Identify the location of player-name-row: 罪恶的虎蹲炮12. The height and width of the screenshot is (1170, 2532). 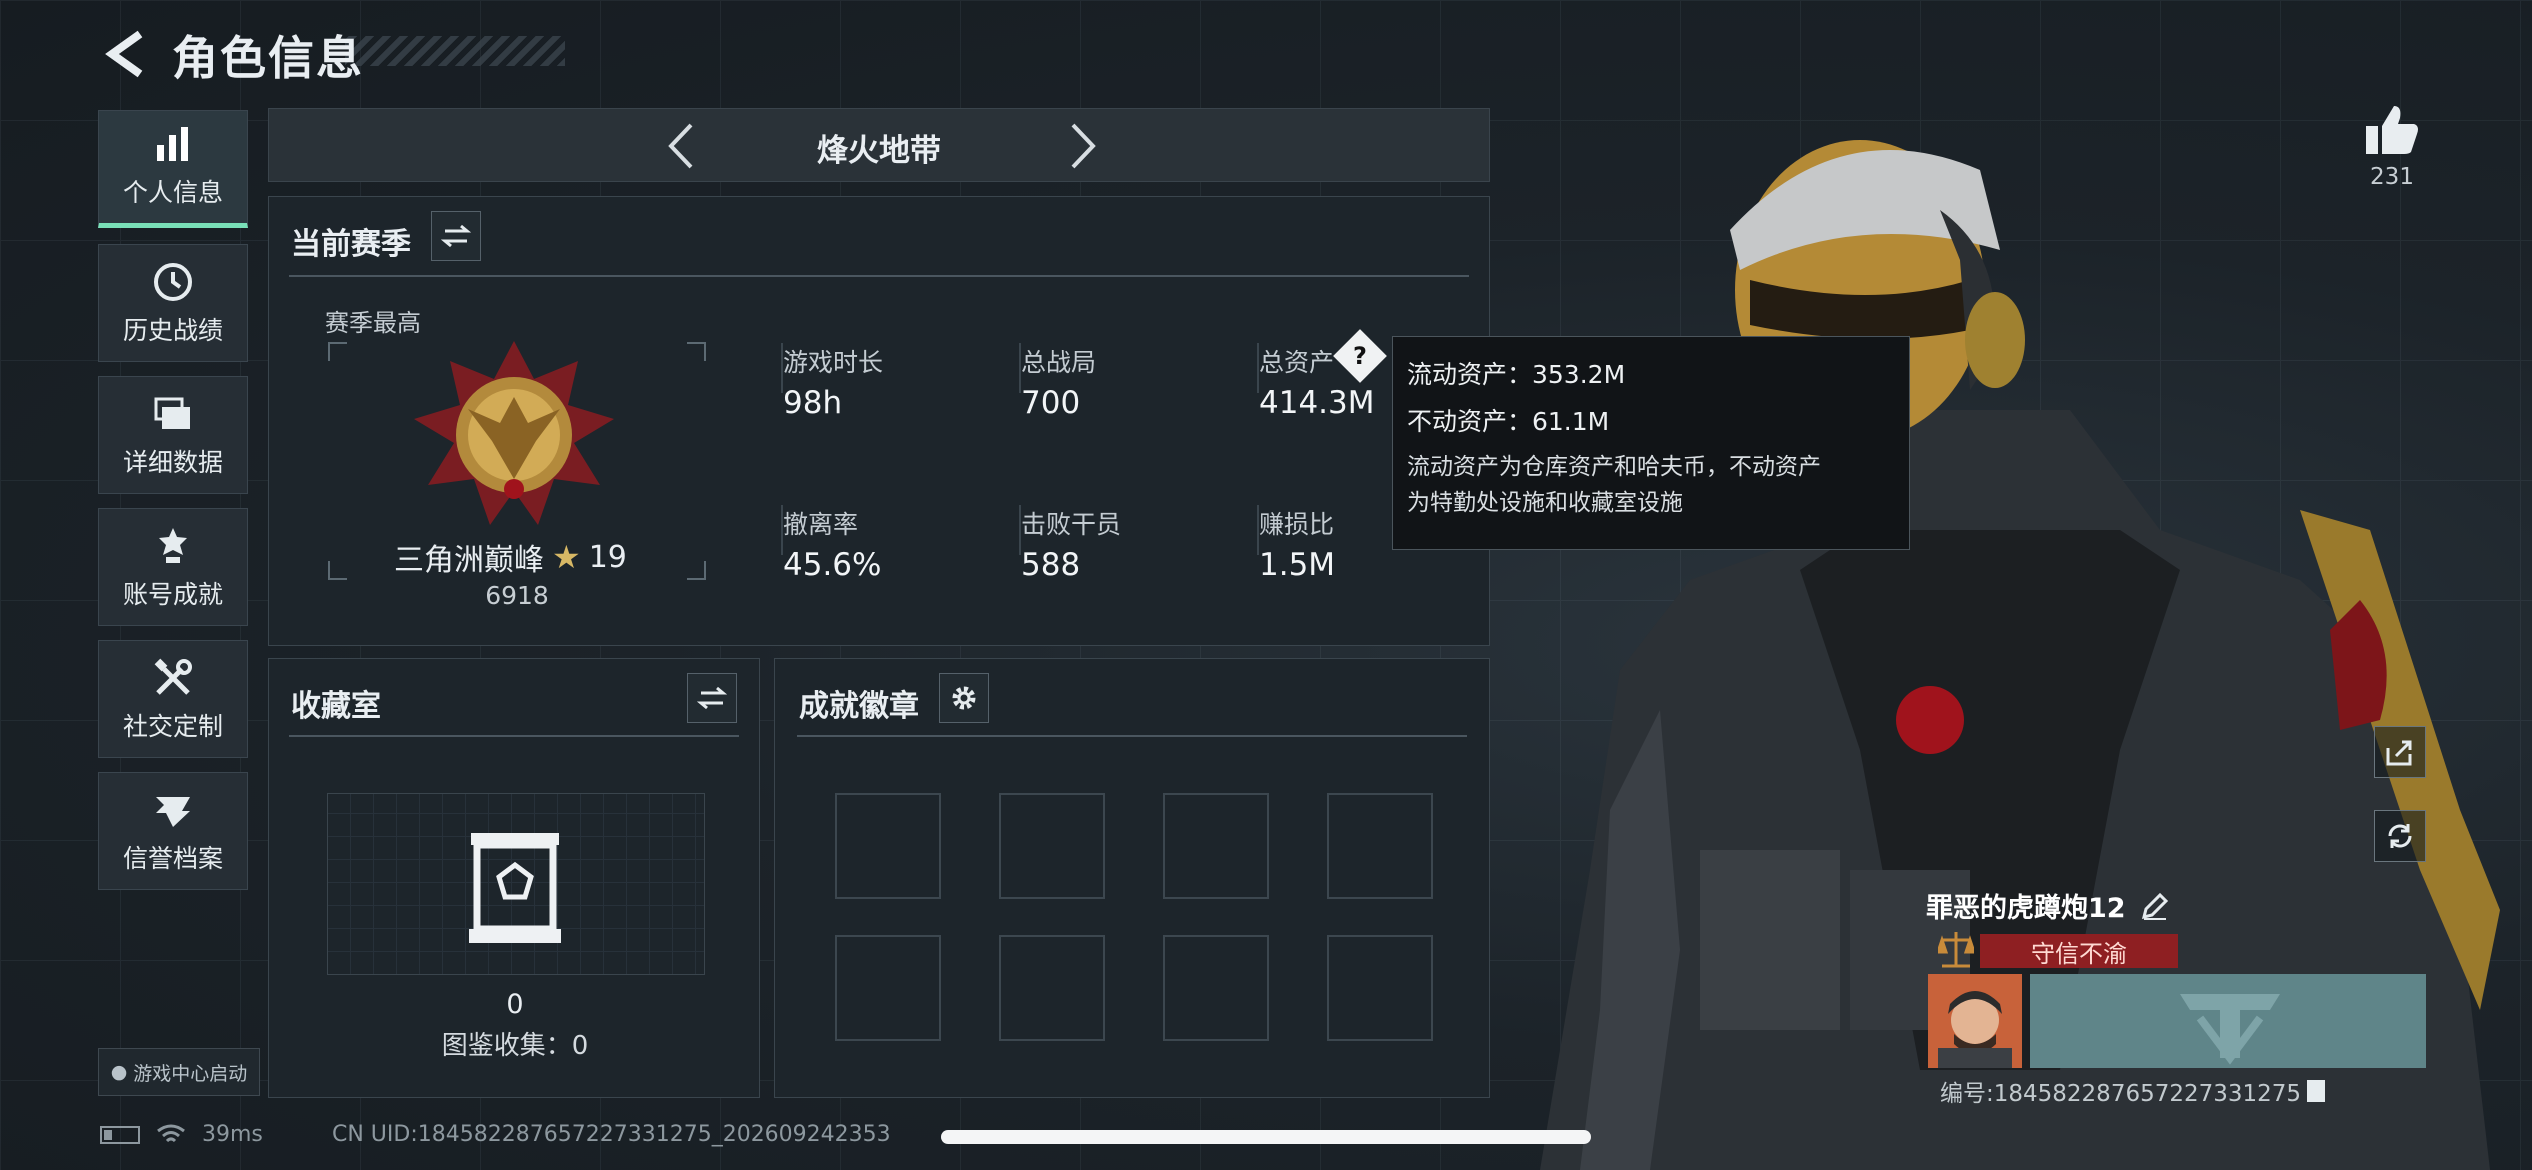
(2048, 905).